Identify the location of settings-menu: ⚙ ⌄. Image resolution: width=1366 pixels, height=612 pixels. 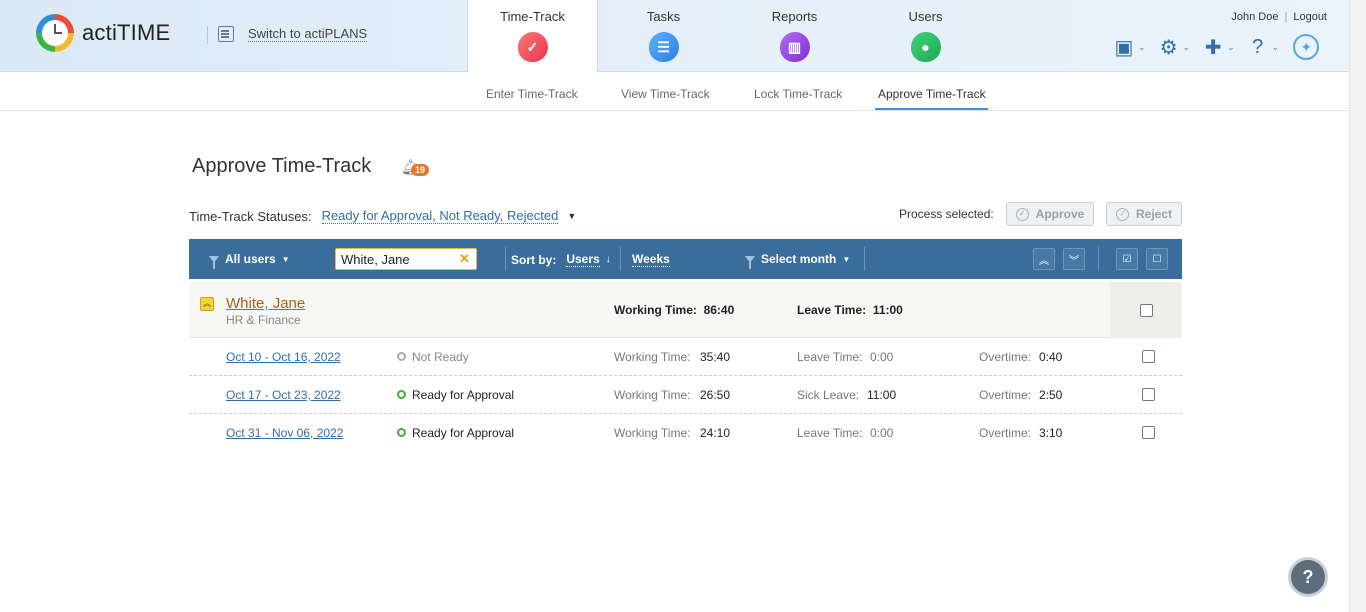
(1174, 47).